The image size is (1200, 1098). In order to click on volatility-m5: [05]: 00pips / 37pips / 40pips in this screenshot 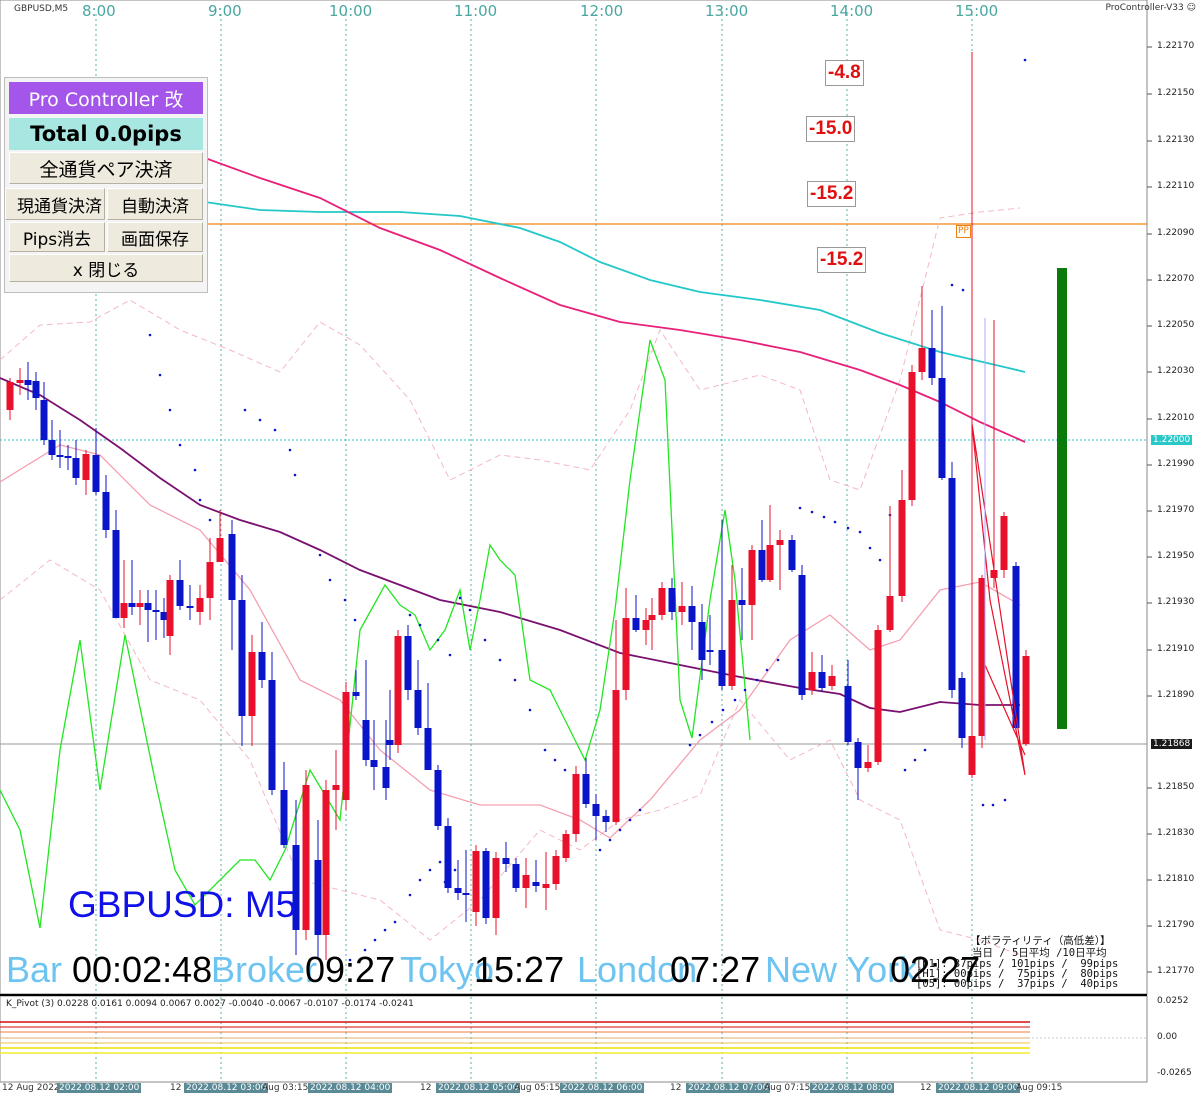, I will do `click(1017, 984)`.